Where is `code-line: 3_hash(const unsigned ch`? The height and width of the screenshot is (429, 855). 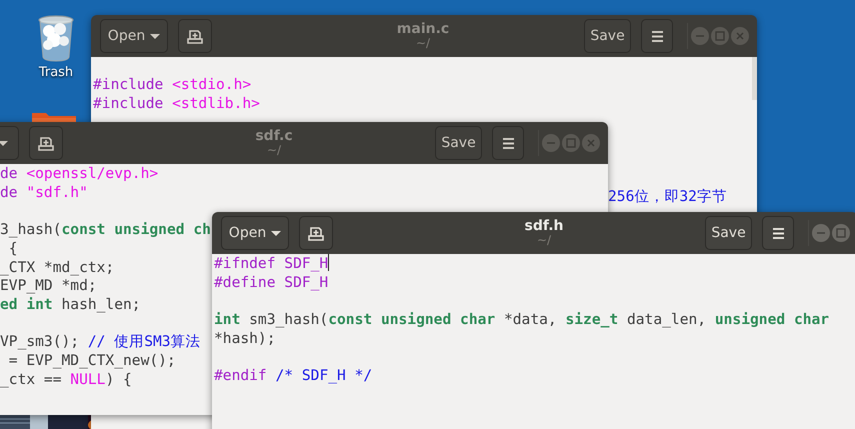 code-line: 3_hash(const unsigned ch is located at coordinates (105, 230).